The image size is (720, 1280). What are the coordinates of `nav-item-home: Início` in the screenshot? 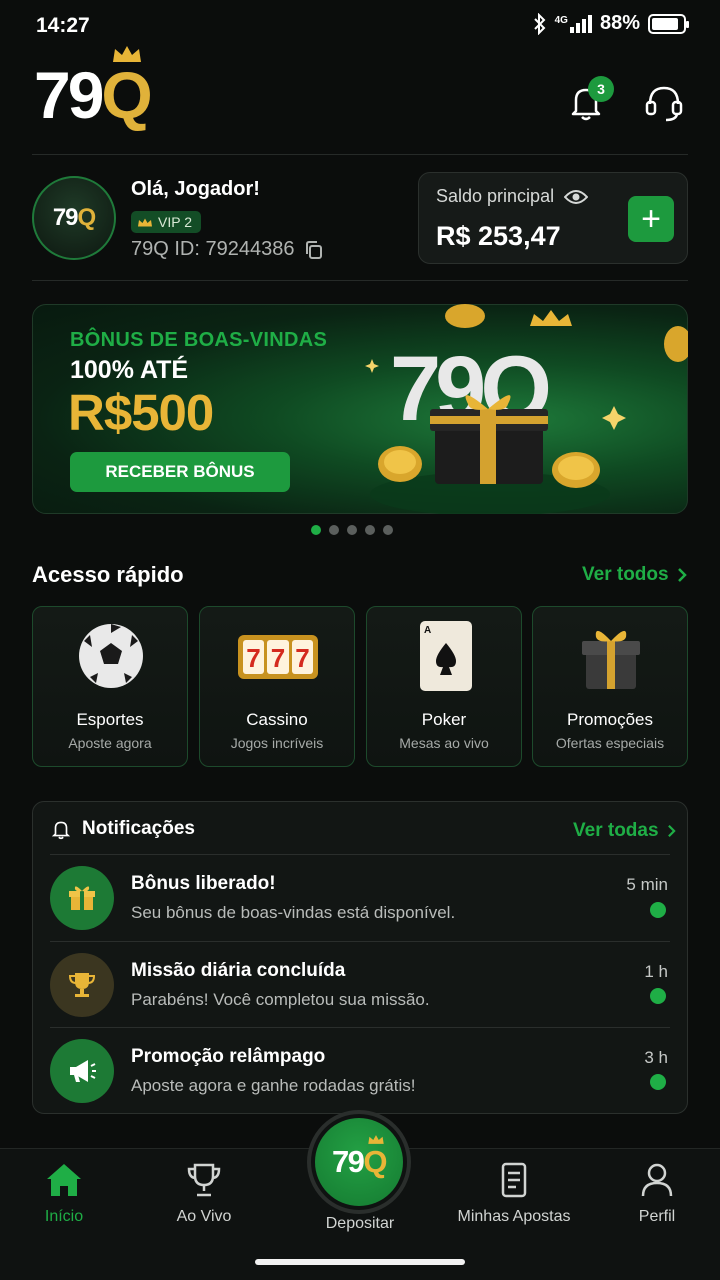 It's located at (67, 1194).